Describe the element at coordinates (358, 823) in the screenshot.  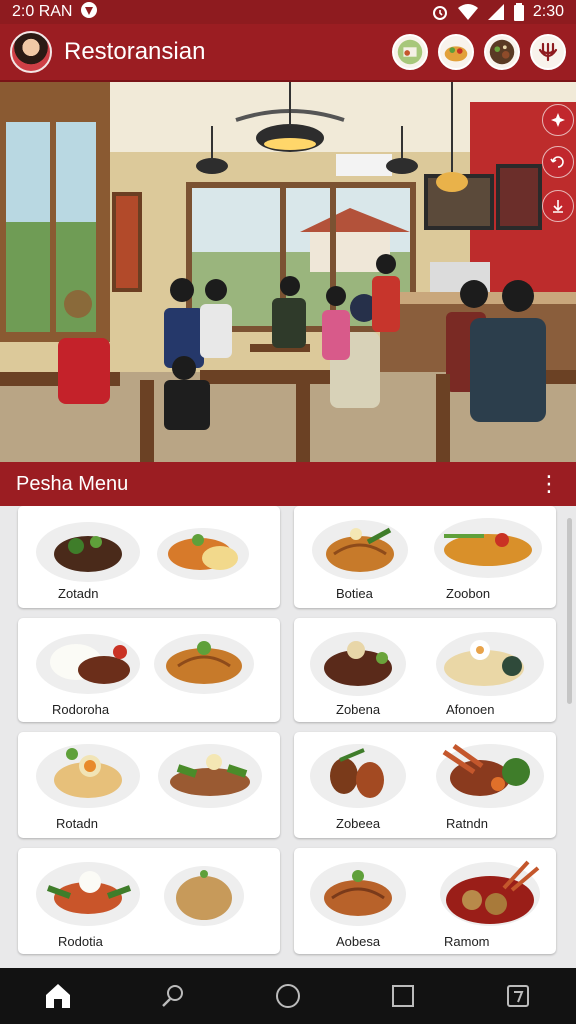
I see `dish-label: Zobeea` at that location.